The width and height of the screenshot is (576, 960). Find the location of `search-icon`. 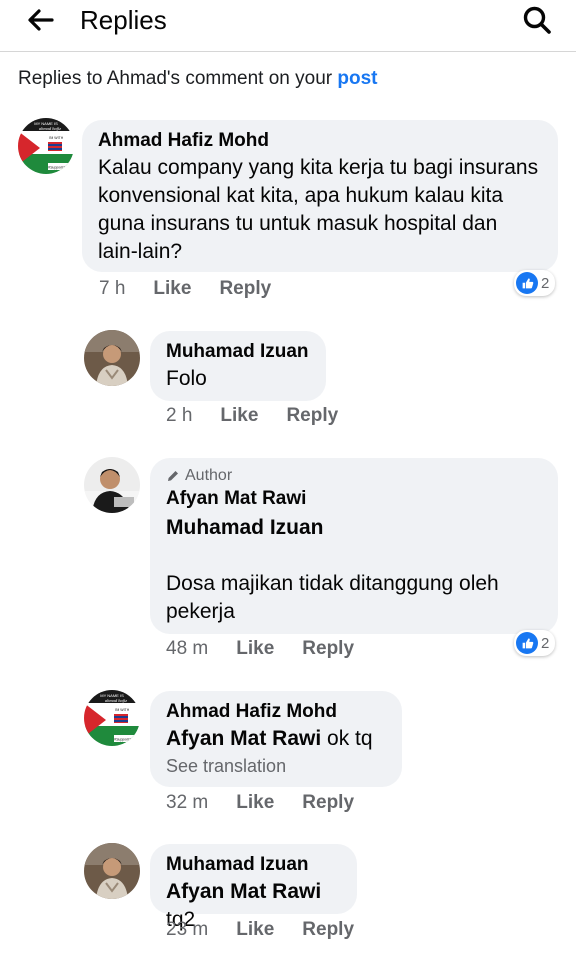

search-icon is located at coordinates (537, 20).